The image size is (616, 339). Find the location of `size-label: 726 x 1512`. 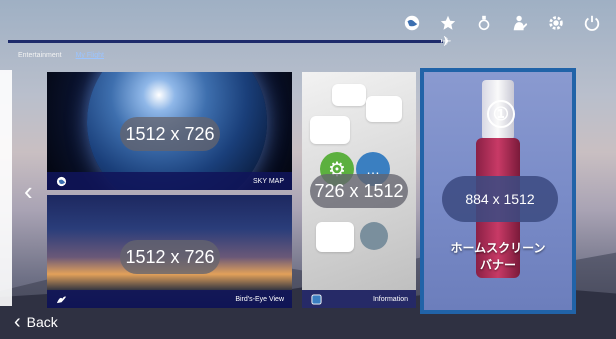

size-label: 726 x 1512 is located at coordinates (359, 191).